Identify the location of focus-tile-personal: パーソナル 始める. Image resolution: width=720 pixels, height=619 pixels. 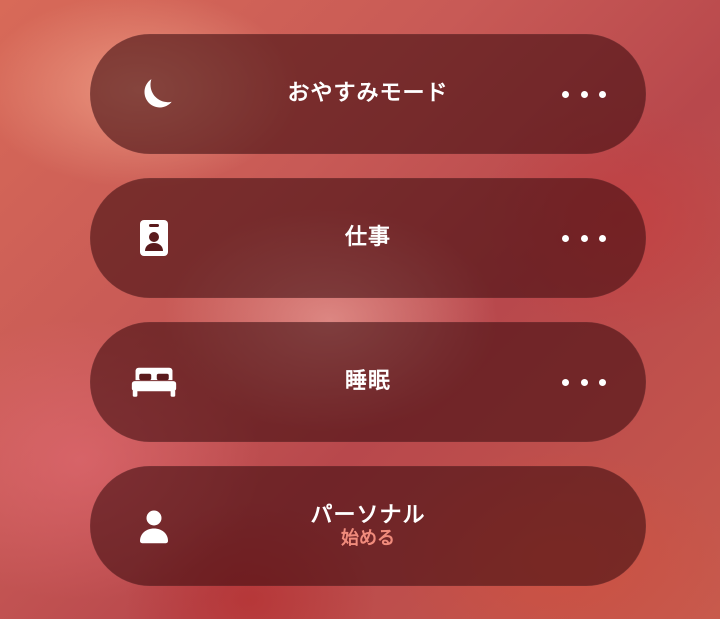
(368, 526).